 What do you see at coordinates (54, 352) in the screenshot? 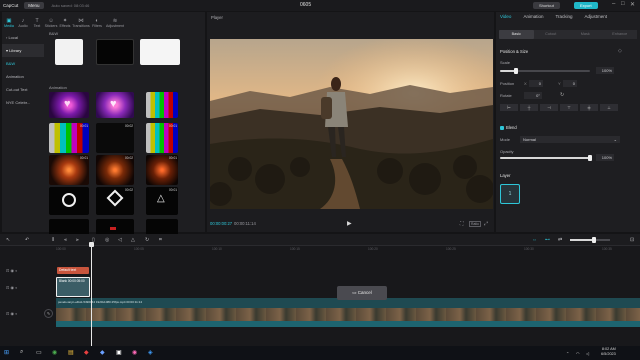
I see `chrome-icon: ◉` at bounding box center [54, 352].